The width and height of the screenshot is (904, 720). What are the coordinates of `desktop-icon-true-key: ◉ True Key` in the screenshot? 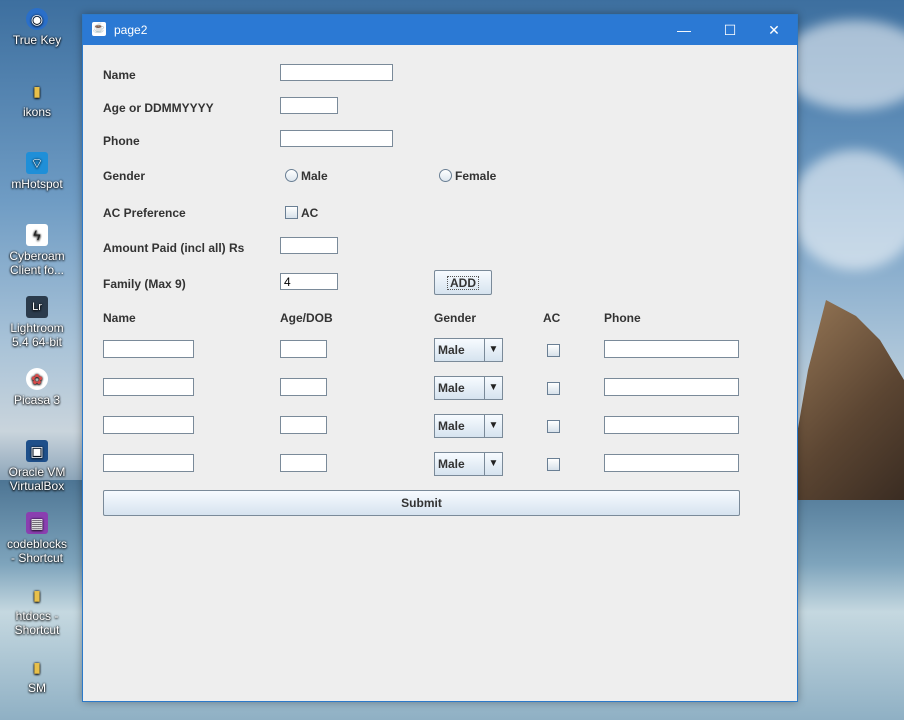 It's located at (37, 27).